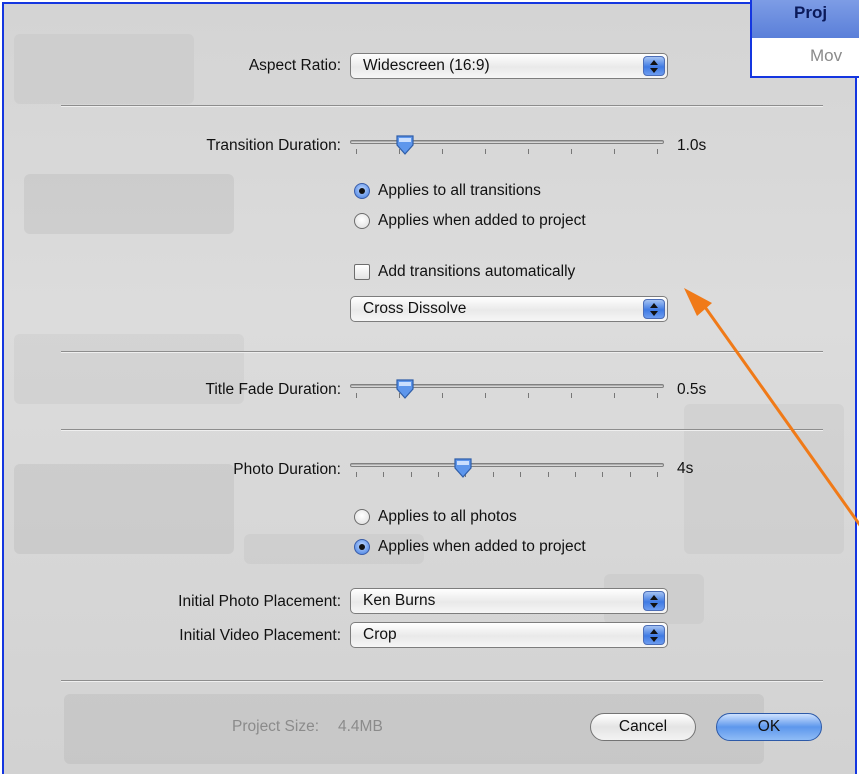 The image size is (859, 774). What do you see at coordinates (276, 726) in the screenshot?
I see `project-size-label: Project Size:` at bounding box center [276, 726].